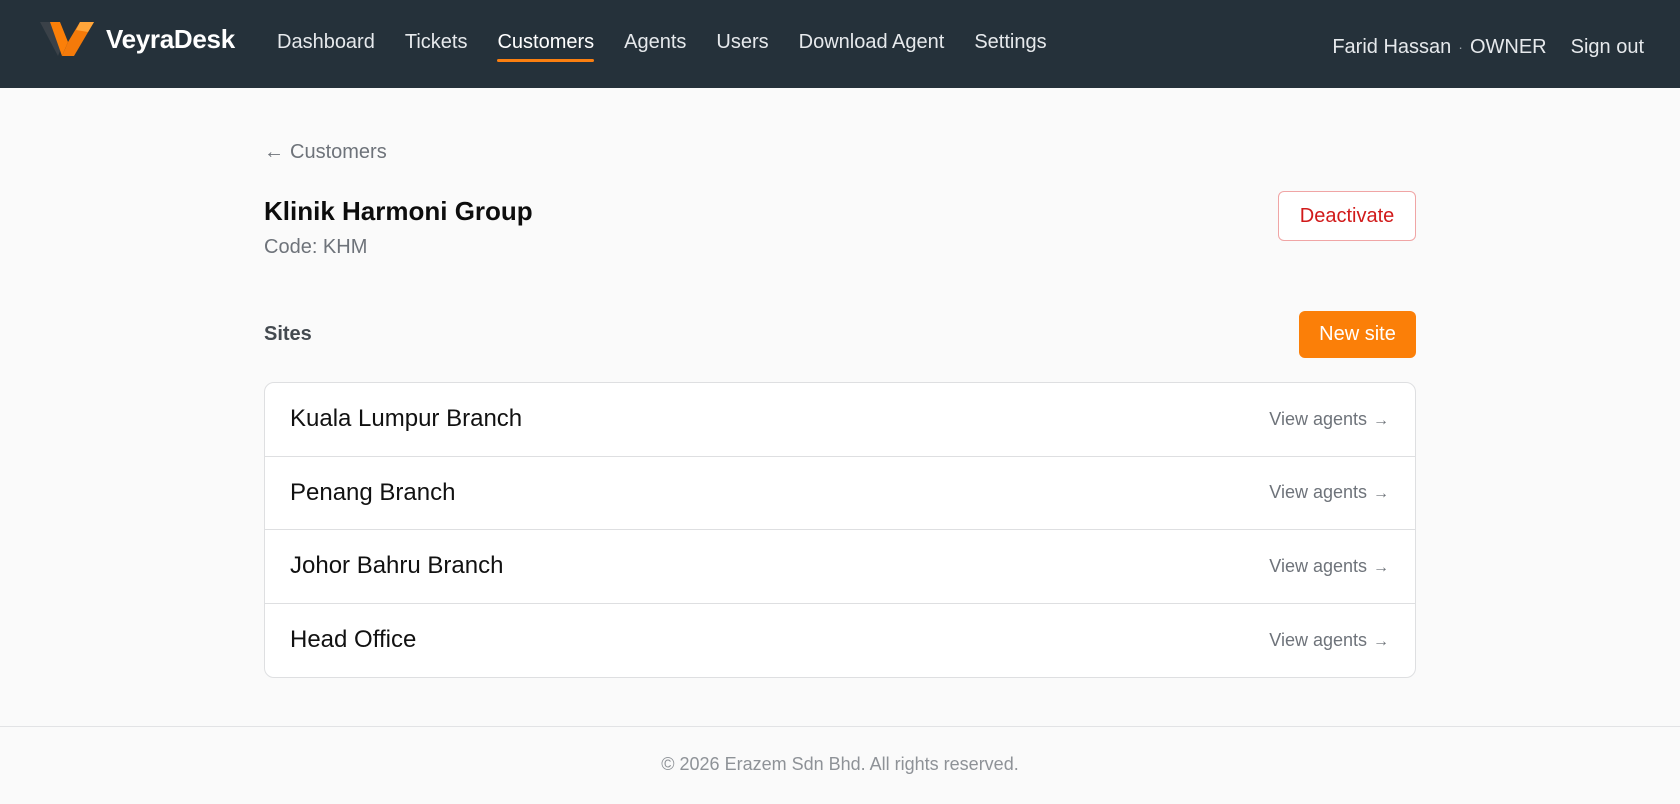 Image resolution: width=1680 pixels, height=804 pixels. I want to click on nav-agents: Agents, so click(655, 44).